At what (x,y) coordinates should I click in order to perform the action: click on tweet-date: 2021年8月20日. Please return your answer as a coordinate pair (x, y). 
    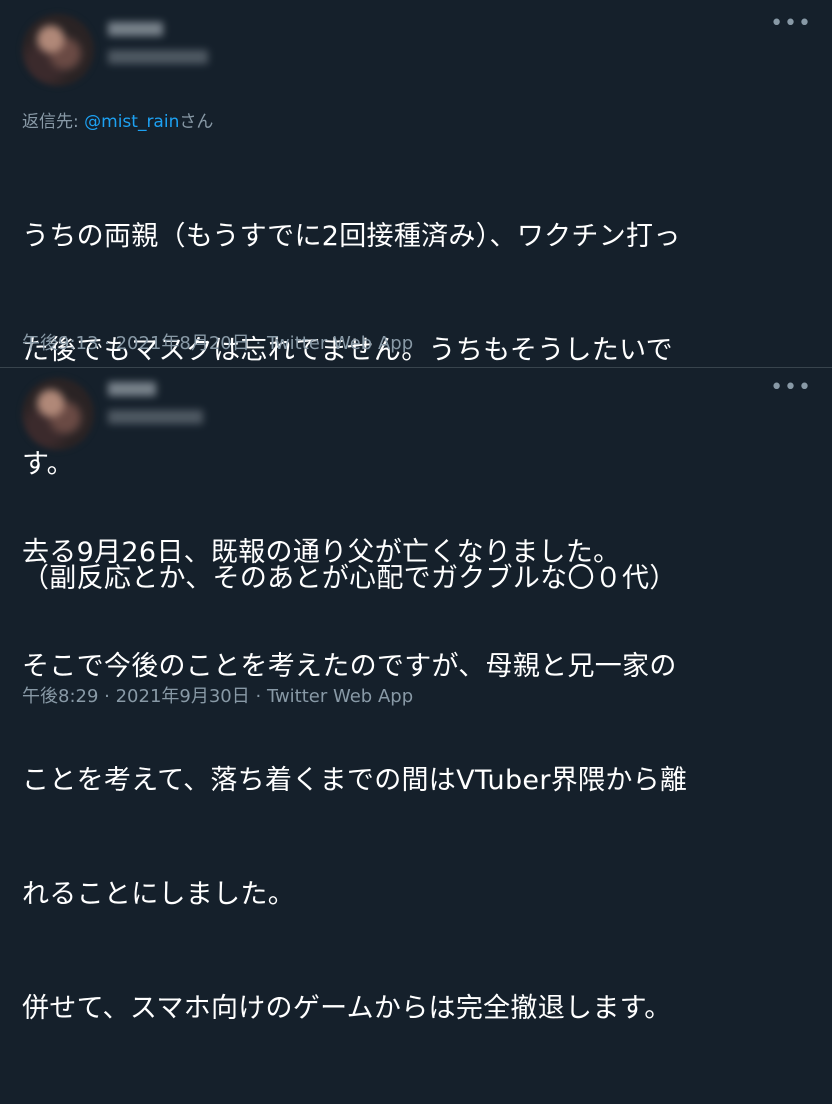
    Looking at the image, I should click on (183, 343).